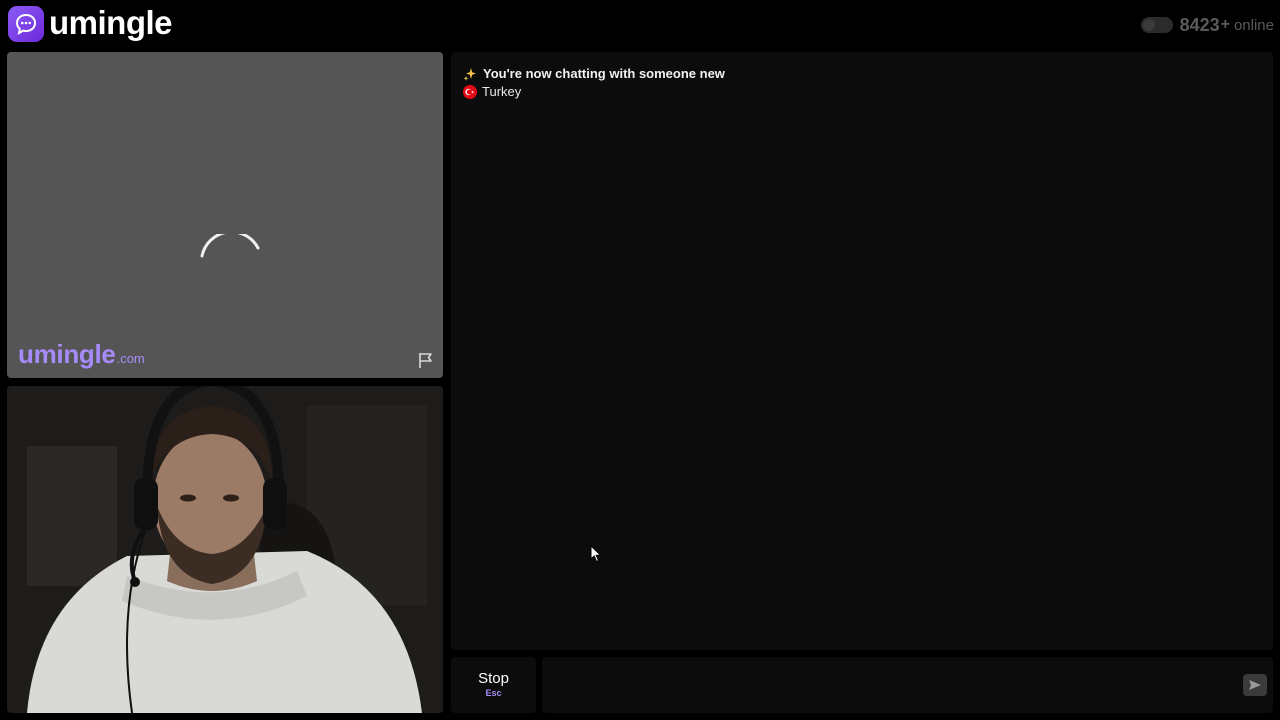  What do you see at coordinates (426, 360) in the screenshot?
I see `flag-icon` at bounding box center [426, 360].